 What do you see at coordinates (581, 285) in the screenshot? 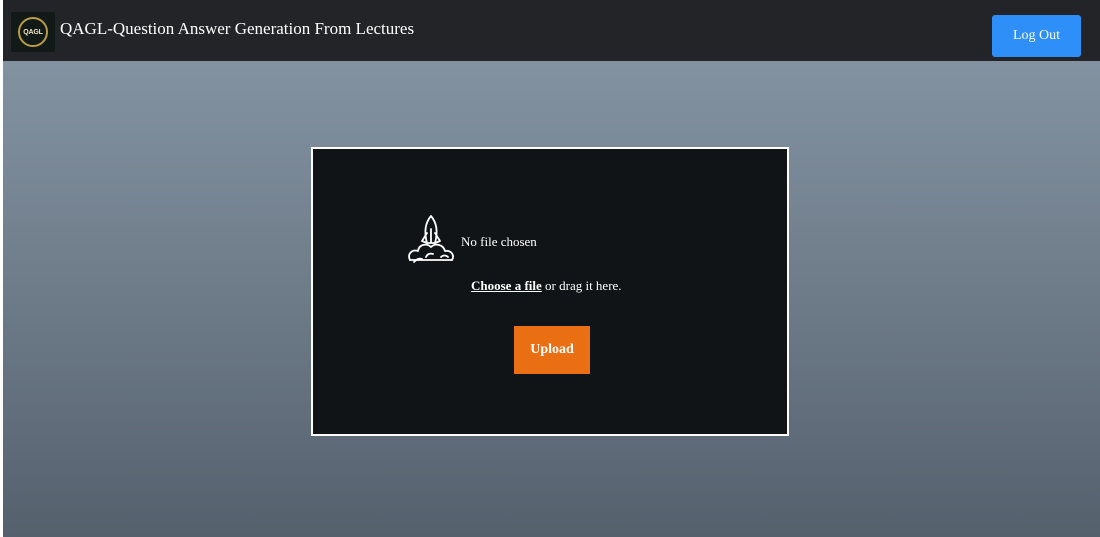
I see `drag-instruction-text: or drag it here.` at bounding box center [581, 285].